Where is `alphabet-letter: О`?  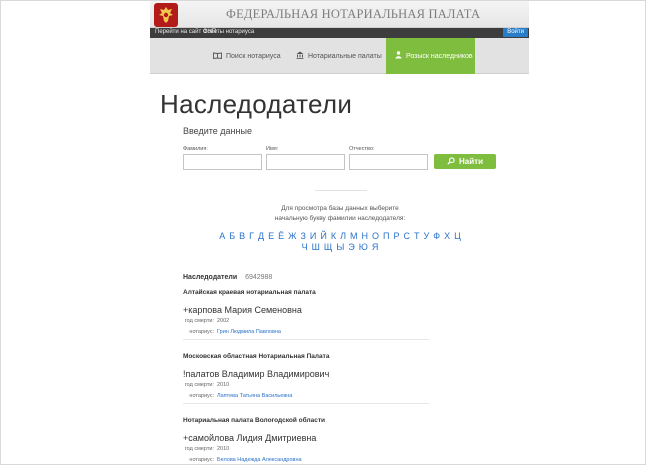 alphabet-letter: О is located at coordinates (375, 236).